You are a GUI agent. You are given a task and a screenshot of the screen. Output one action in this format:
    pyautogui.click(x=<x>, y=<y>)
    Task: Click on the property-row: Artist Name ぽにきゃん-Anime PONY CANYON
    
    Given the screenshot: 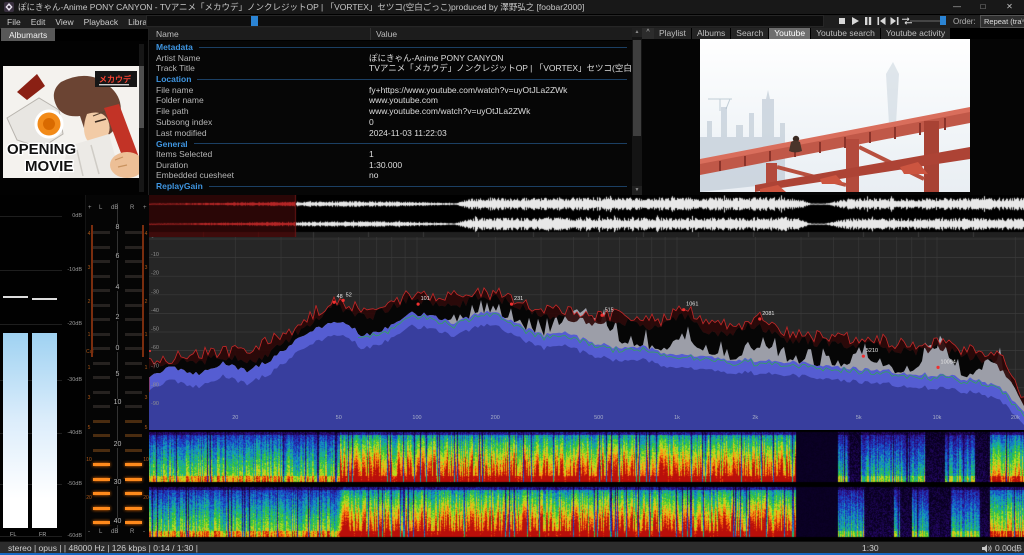 What is the action you would take?
    pyautogui.click(x=390, y=58)
    